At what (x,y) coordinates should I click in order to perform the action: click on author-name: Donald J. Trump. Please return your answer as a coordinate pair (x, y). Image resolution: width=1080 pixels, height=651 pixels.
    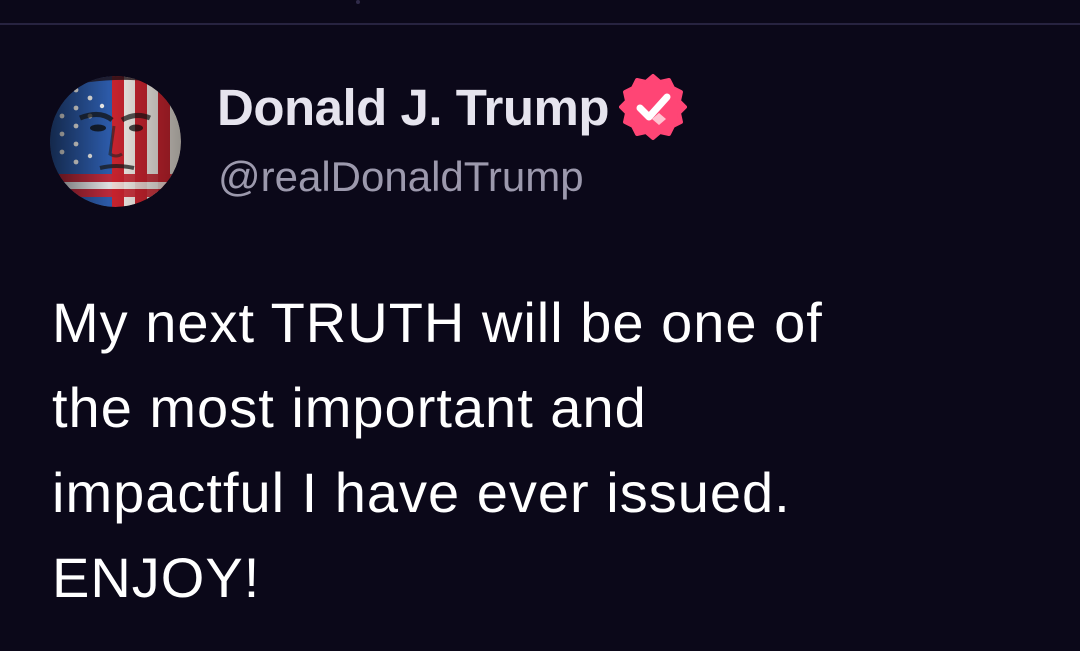
    Looking at the image, I should click on (413, 107).